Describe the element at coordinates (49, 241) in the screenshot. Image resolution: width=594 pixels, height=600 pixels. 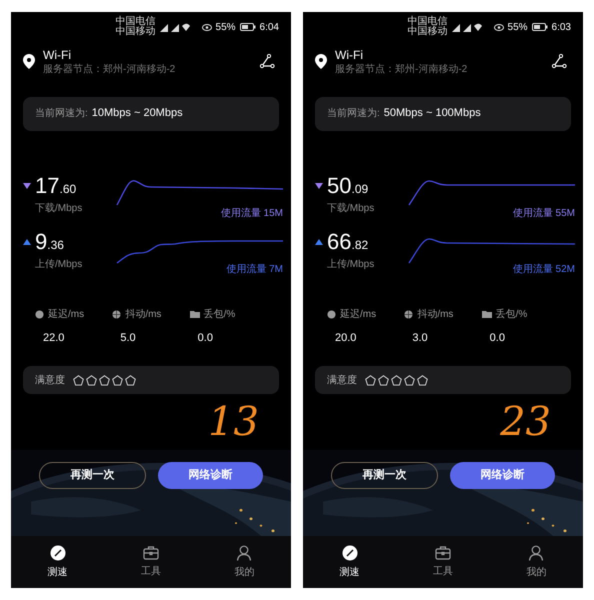
I see `speed-value: 9.36` at that location.